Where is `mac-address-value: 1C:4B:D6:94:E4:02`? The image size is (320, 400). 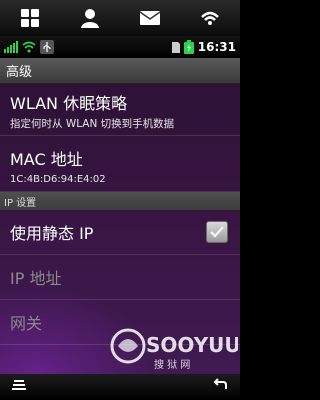 mac-address-value: 1C:4B:D6:94:E4:02 is located at coordinates (58, 179).